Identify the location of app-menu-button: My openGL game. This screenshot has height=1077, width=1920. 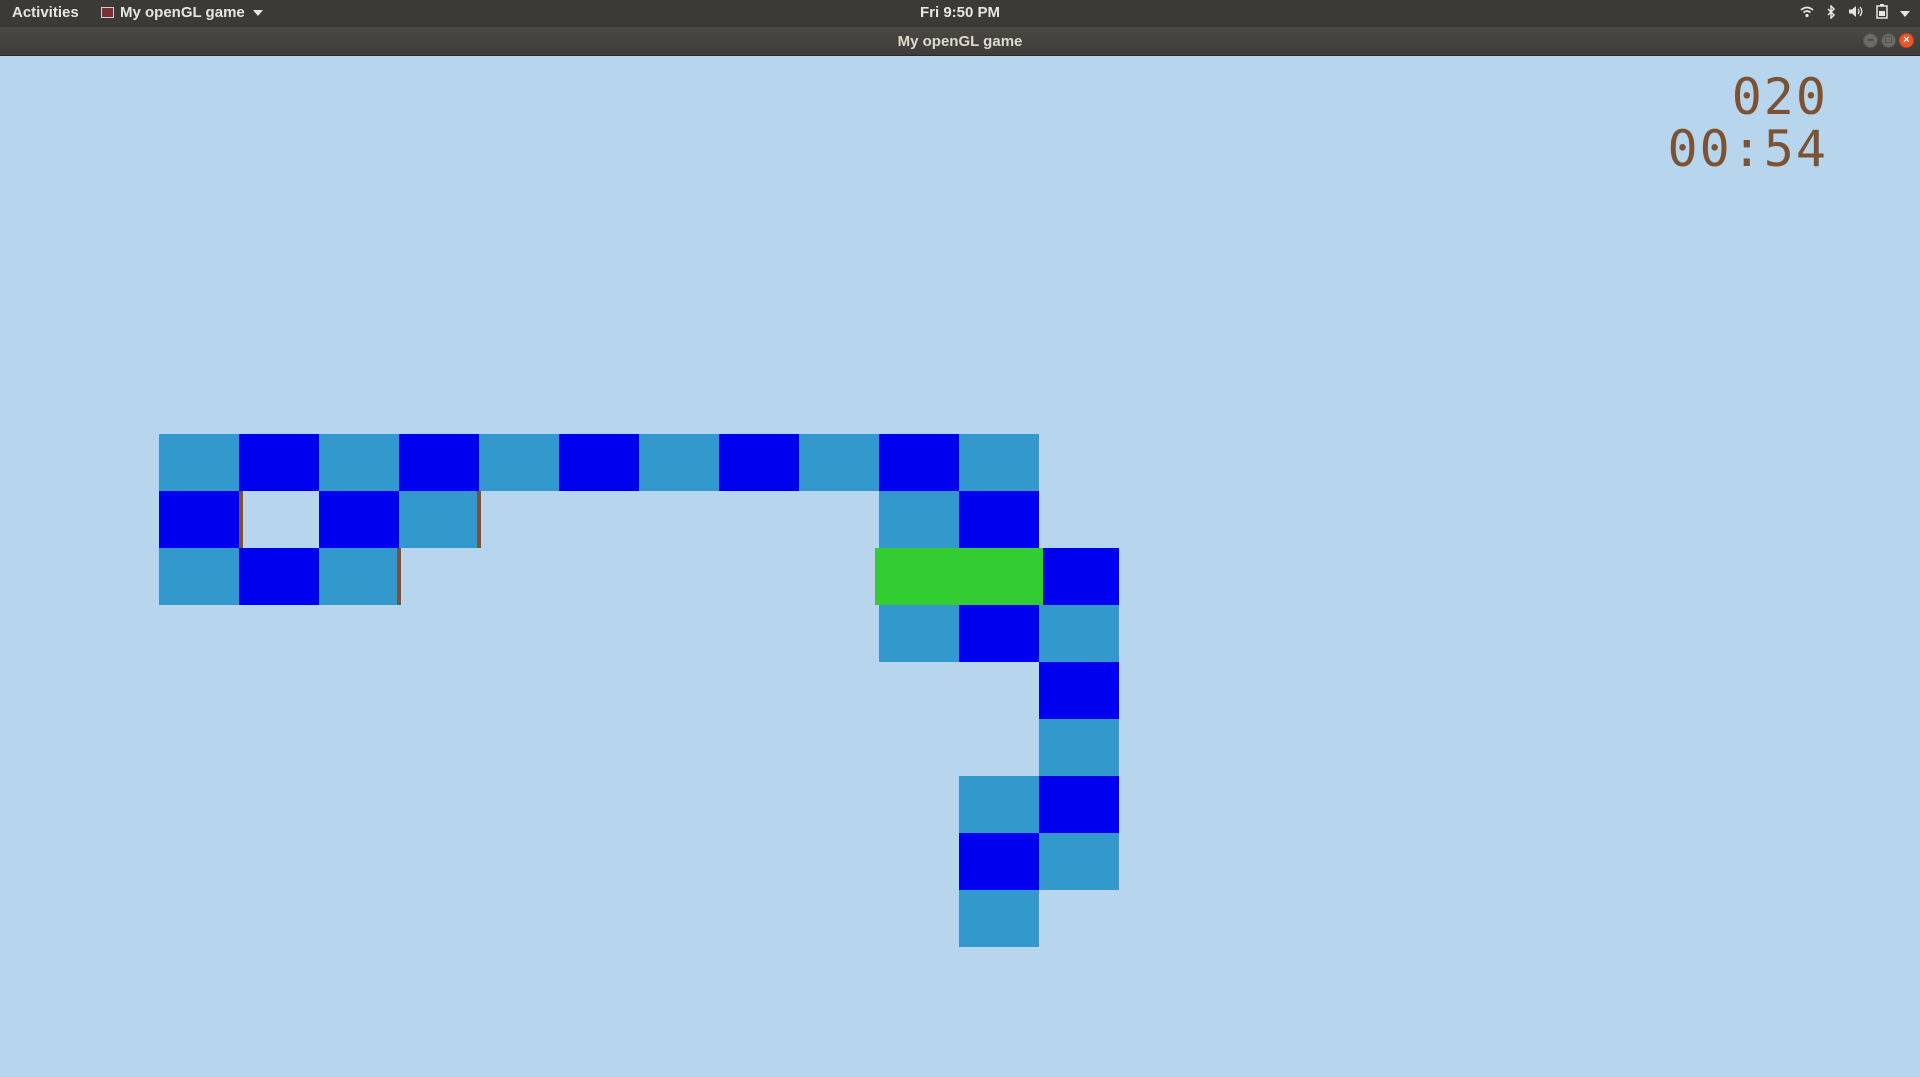
(182, 12).